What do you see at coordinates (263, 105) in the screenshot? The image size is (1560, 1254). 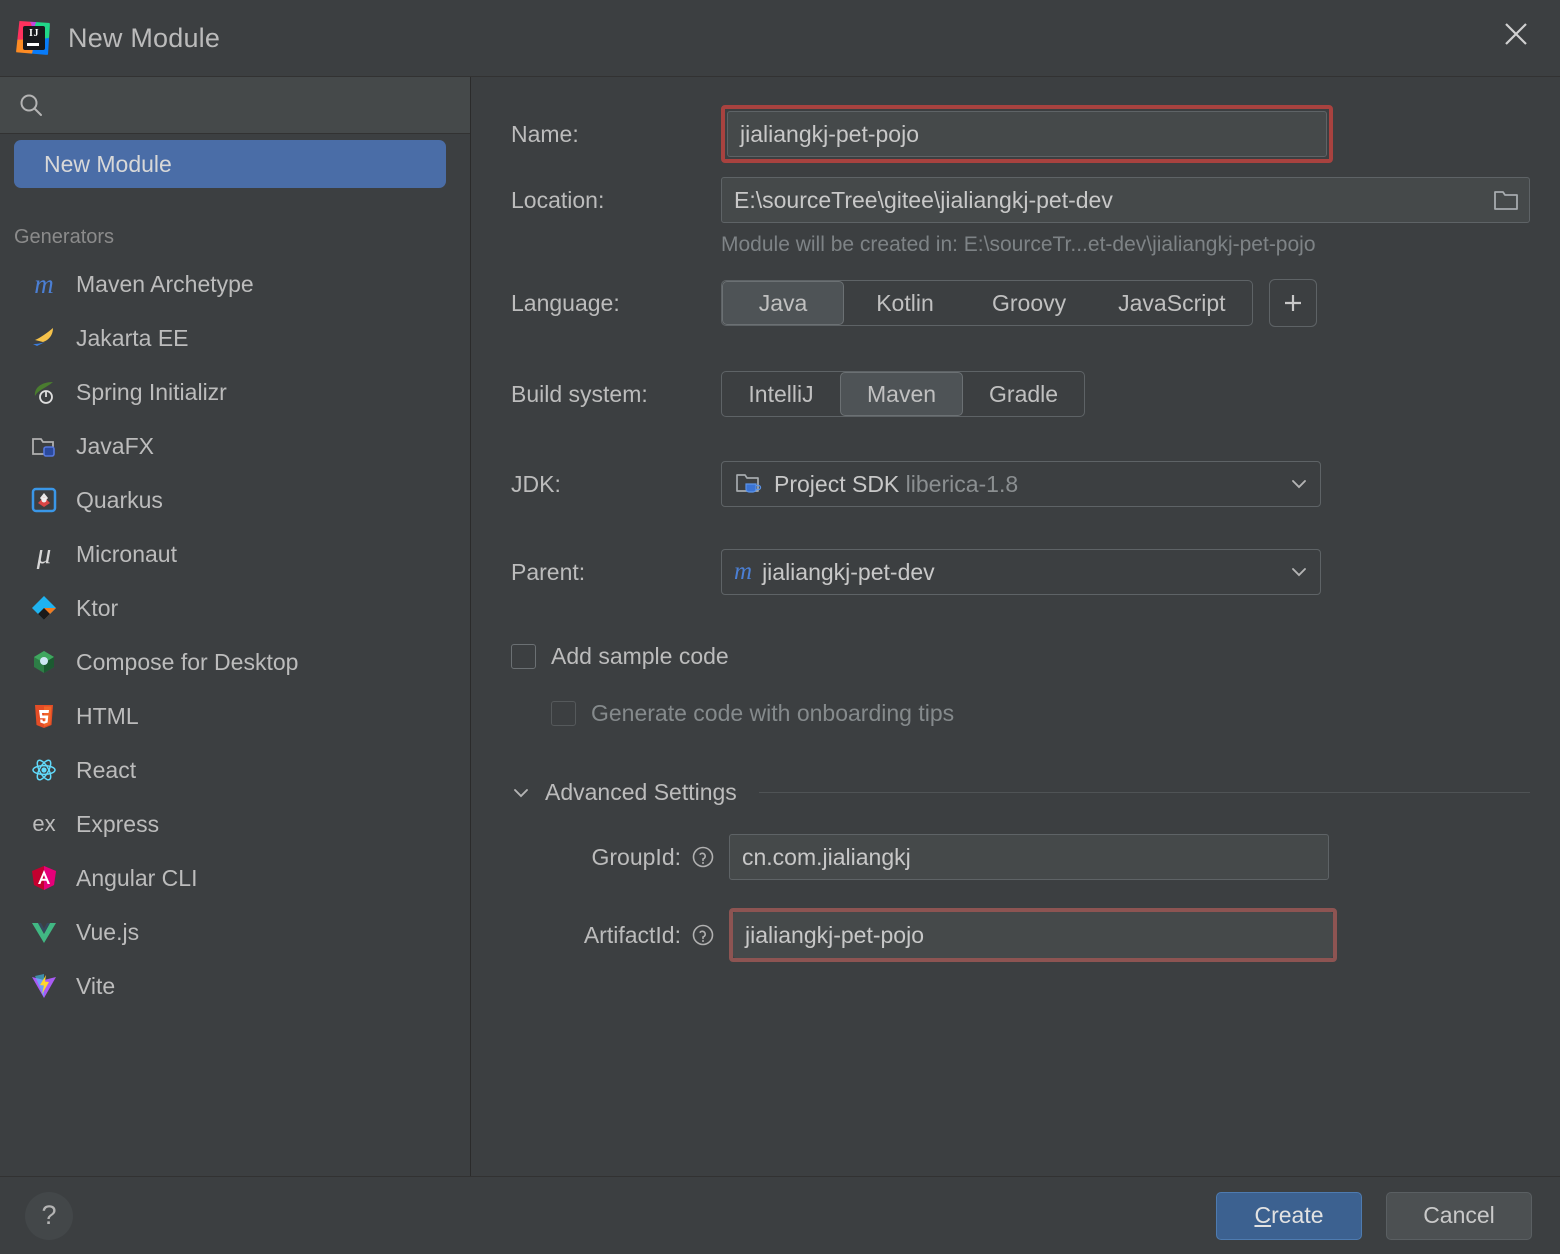 I see `search-input` at bounding box center [263, 105].